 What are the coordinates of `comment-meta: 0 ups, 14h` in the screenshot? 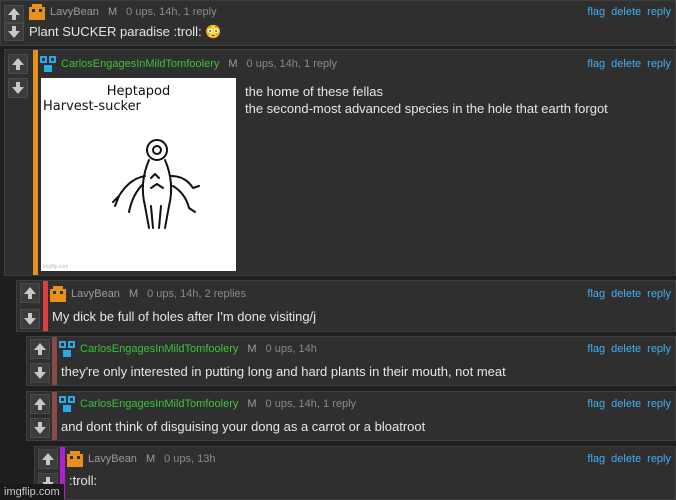 It's located at (291, 349).